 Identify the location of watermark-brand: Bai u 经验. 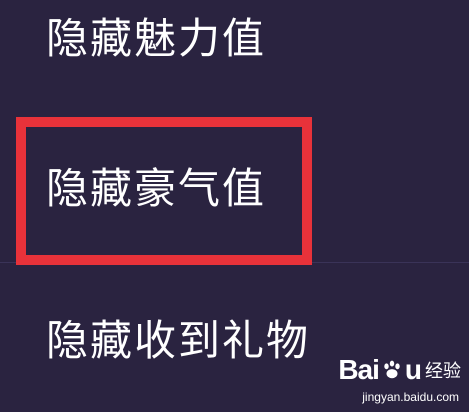
(399, 370).